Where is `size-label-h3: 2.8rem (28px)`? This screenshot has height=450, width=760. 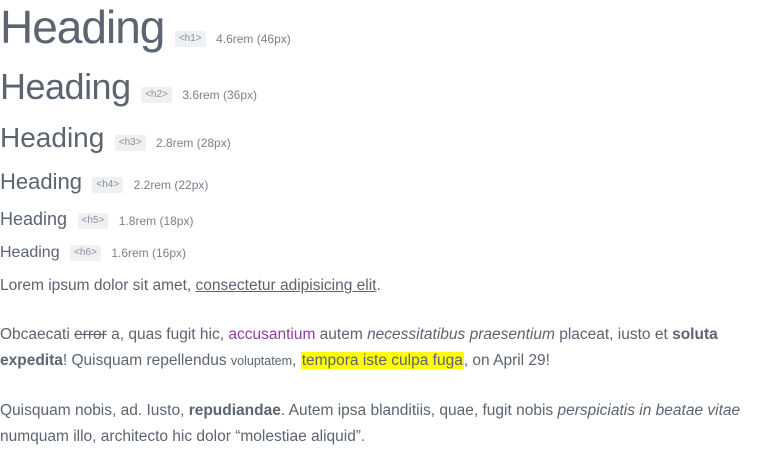
size-label-h3: 2.8rem (28px) is located at coordinates (193, 142).